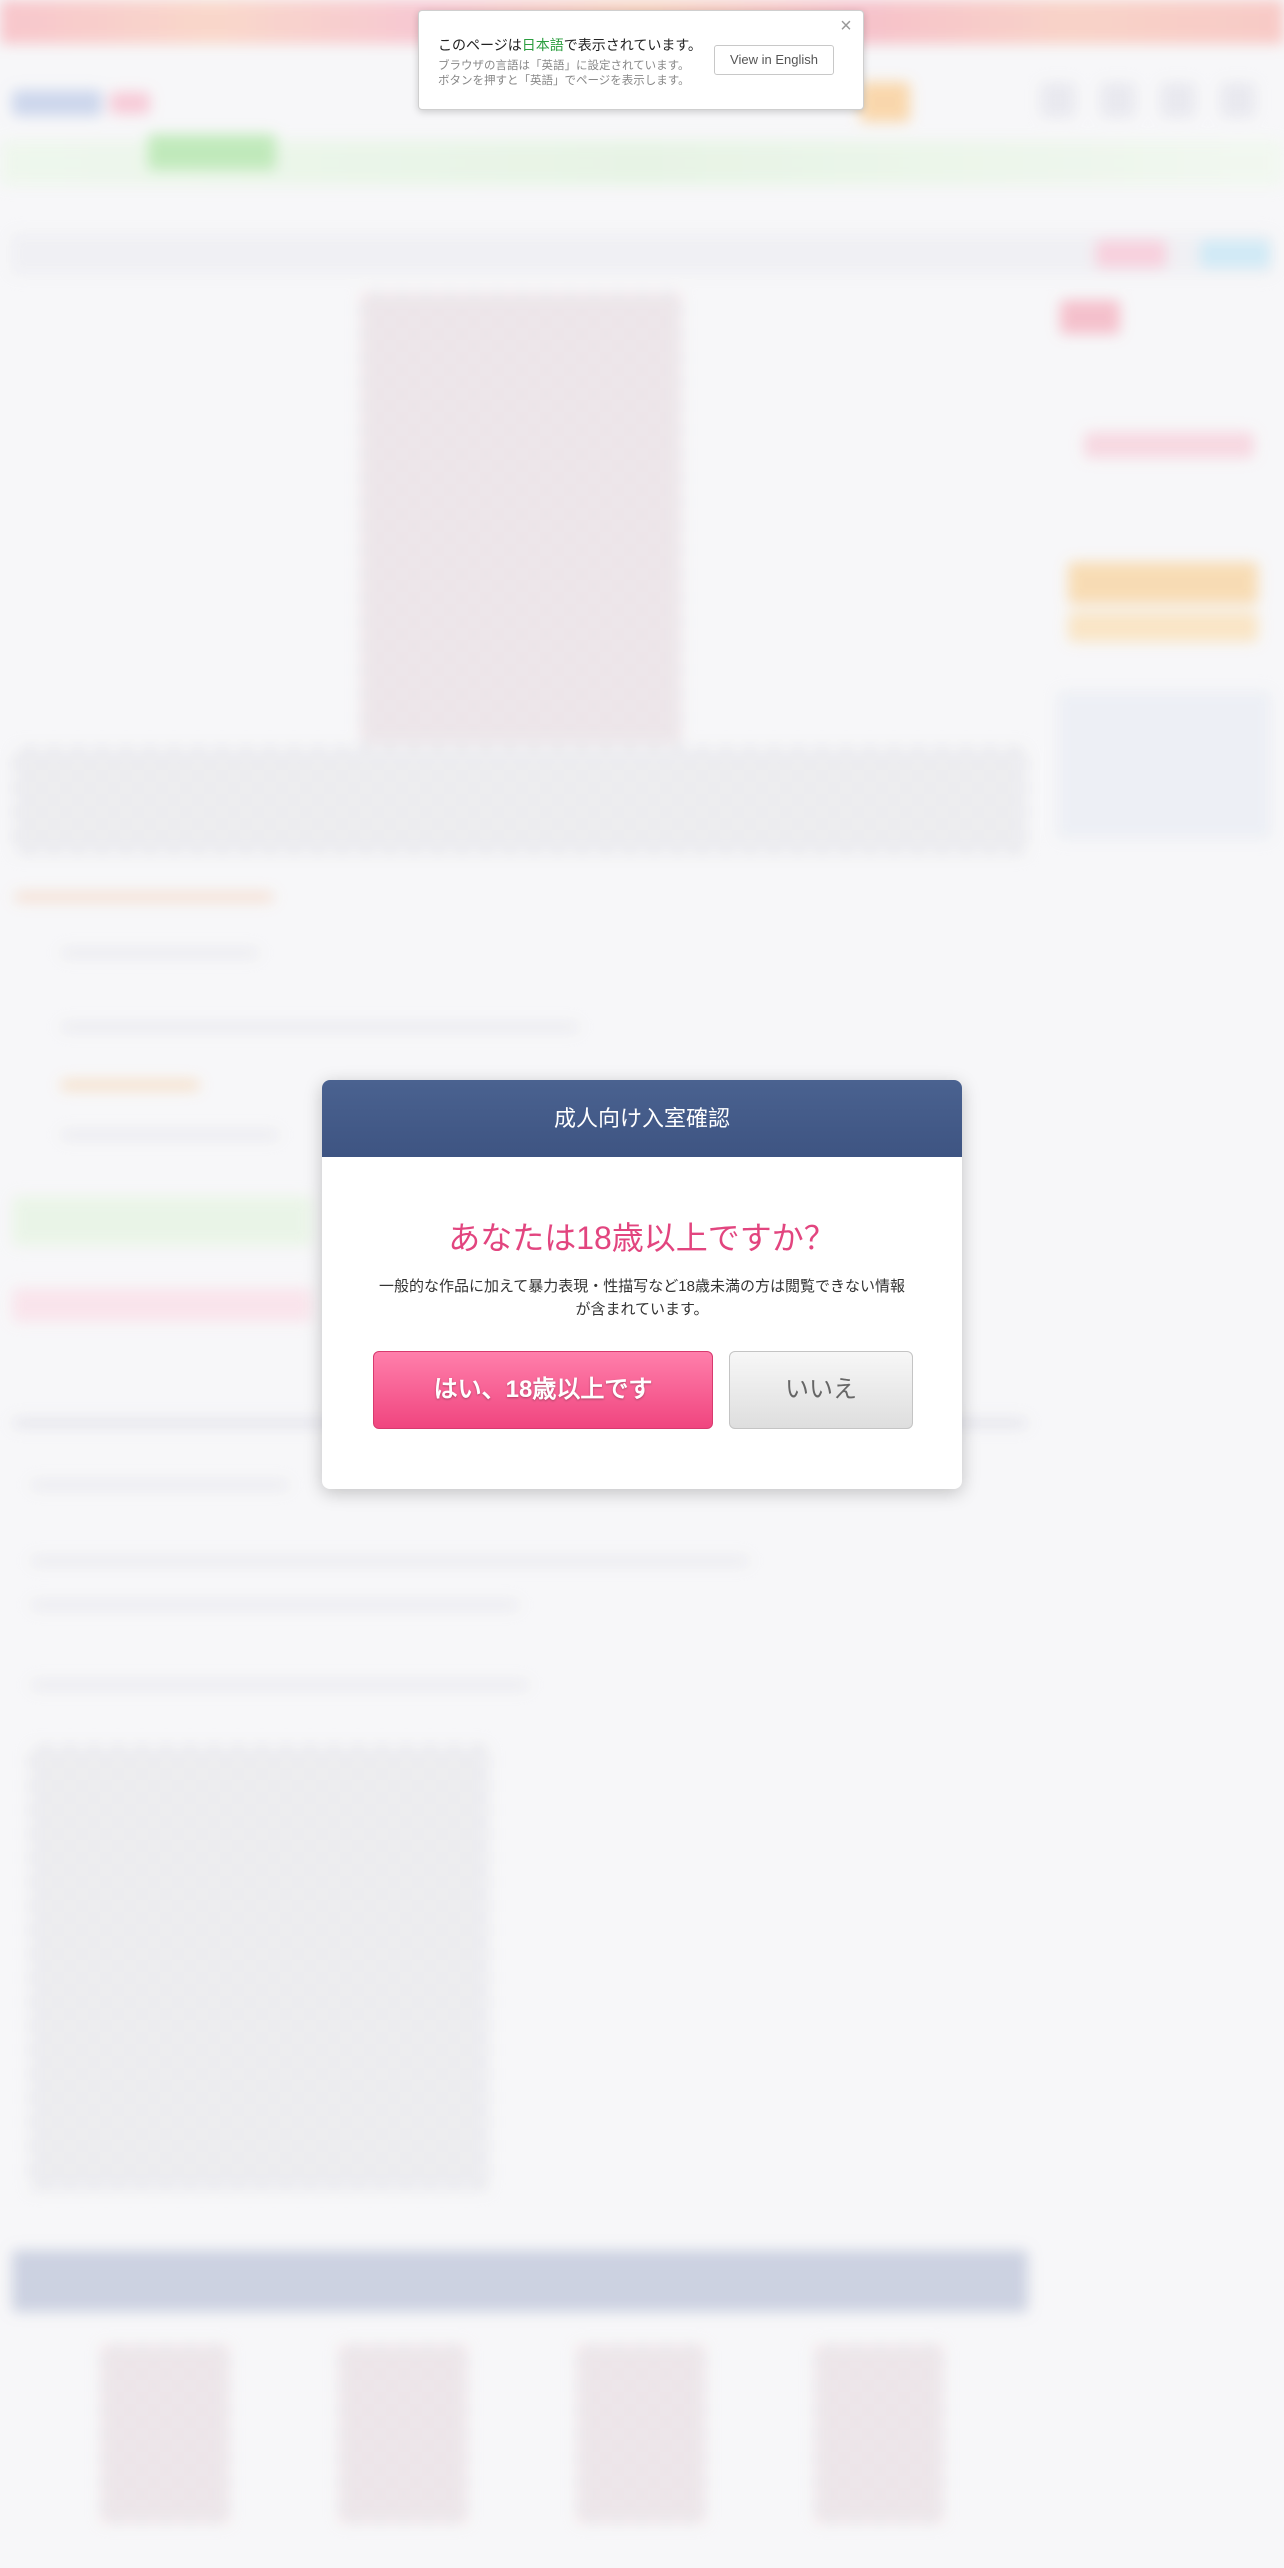  Describe the element at coordinates (564, 66) in the screenshot. I see `sub-line-1: ブラウザの言語は「英語」に設定されています。` at that location.